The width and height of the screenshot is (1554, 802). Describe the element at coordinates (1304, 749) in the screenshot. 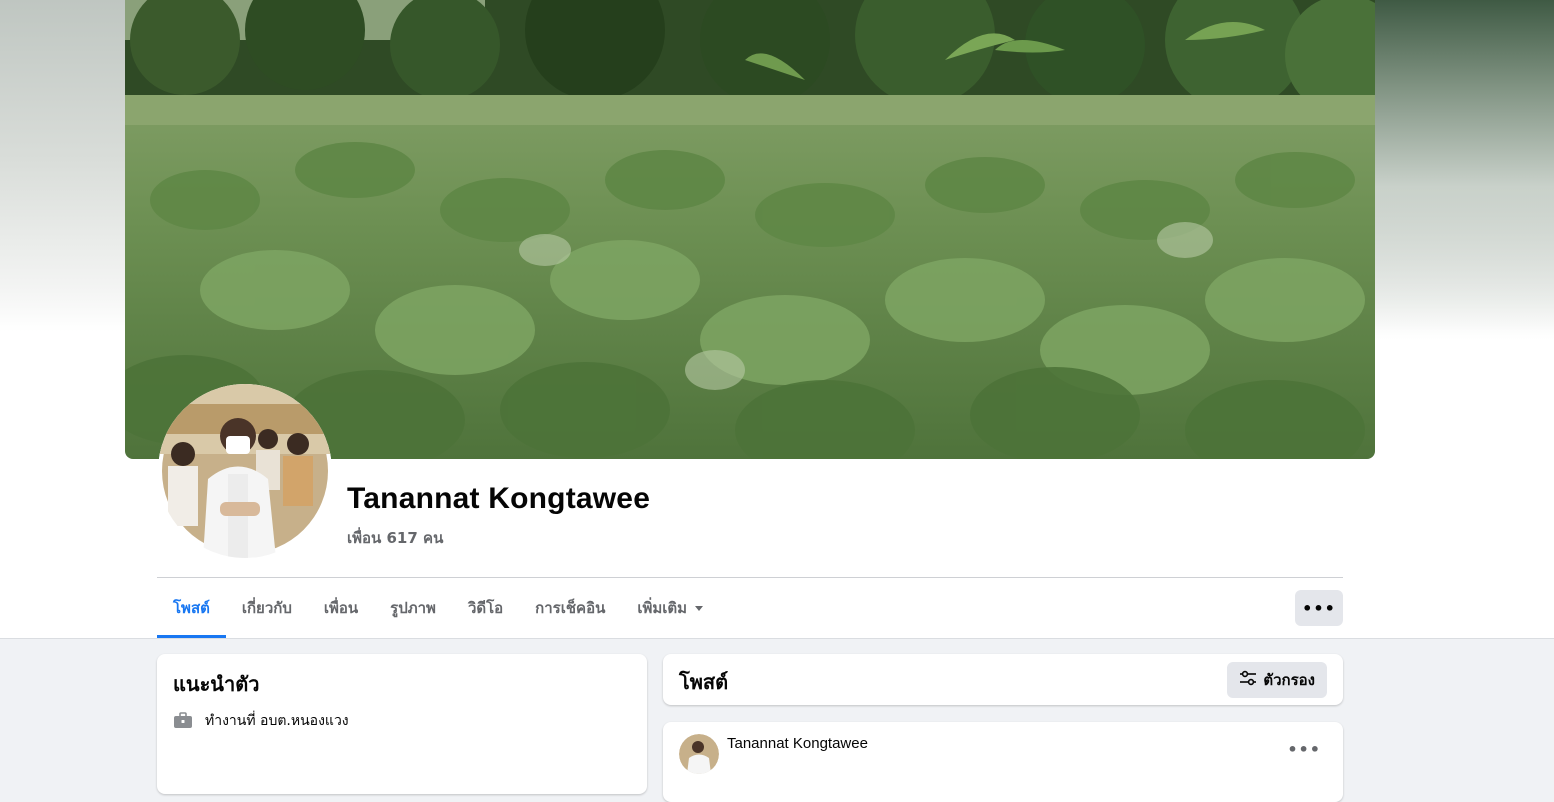

I see `post-more-icon: •••` at that location.